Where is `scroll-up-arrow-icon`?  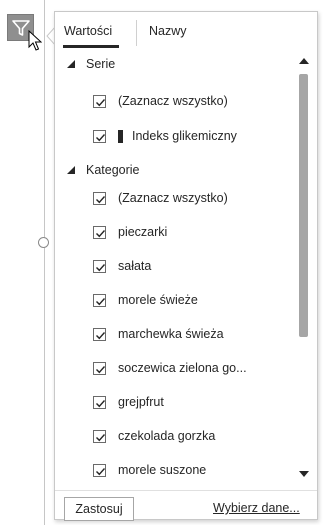 scroll-up-arrow-icon is located at coordinates (304, 61).